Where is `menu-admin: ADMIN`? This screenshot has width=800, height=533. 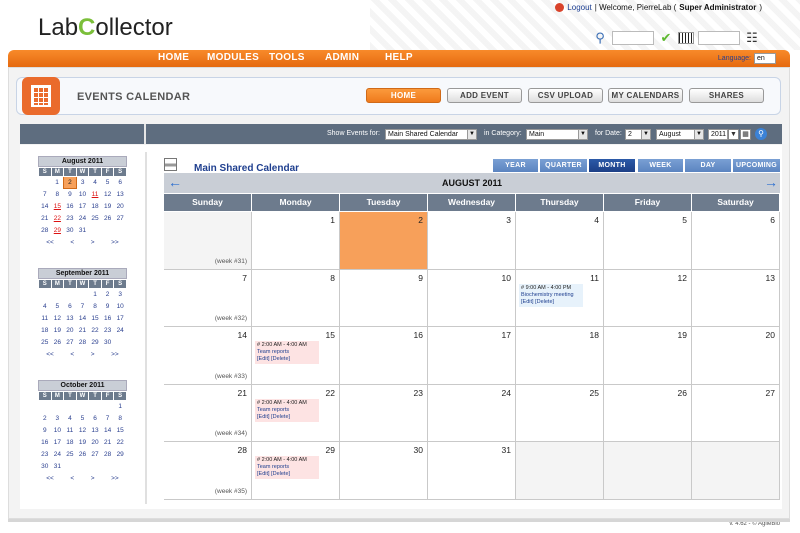 menu-admin: ADMIN is located at coordinates (342, 57).